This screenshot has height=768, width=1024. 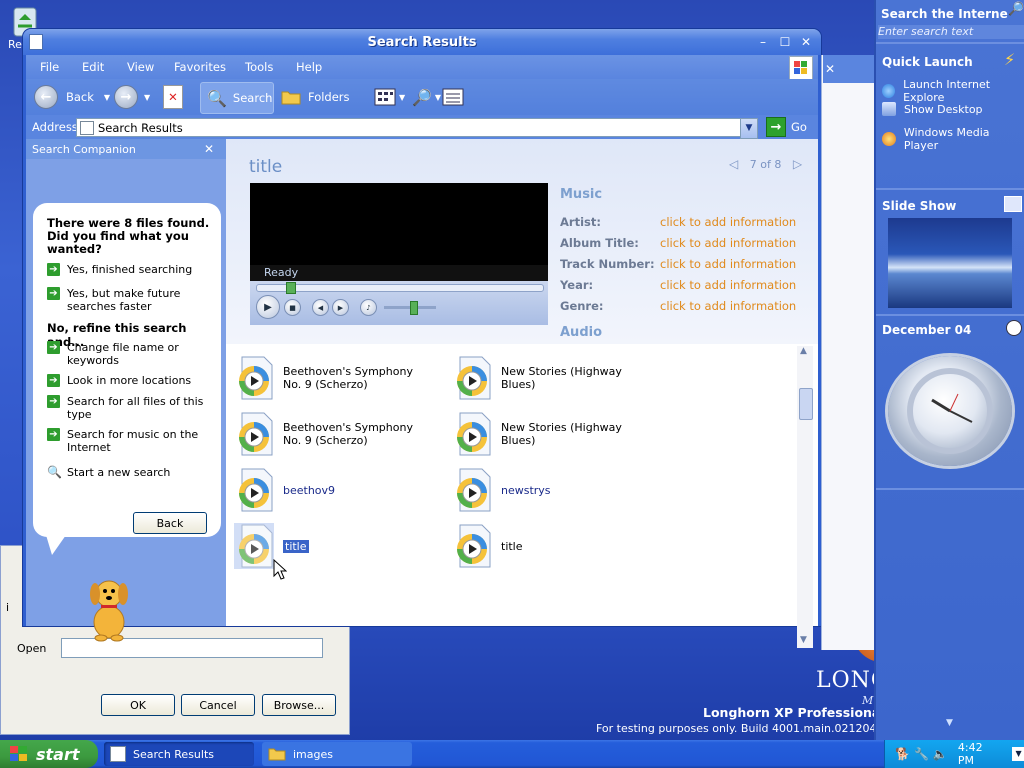 I want to click on file-item-selected: title, so click(x=271, y=546).